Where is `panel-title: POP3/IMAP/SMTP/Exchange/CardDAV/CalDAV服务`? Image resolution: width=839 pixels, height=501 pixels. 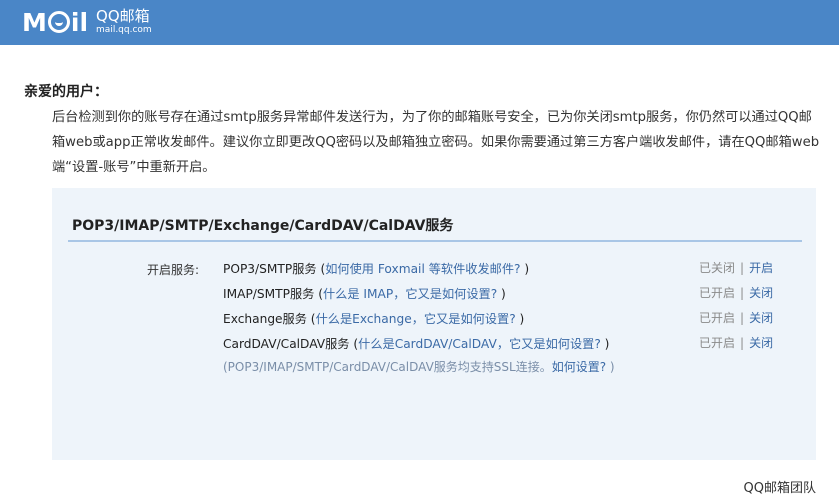
panel-title: POP3/IMAP/SMTP/Exchange/CardDAV/CalDAV服务 is located at coordinates (263, 226).